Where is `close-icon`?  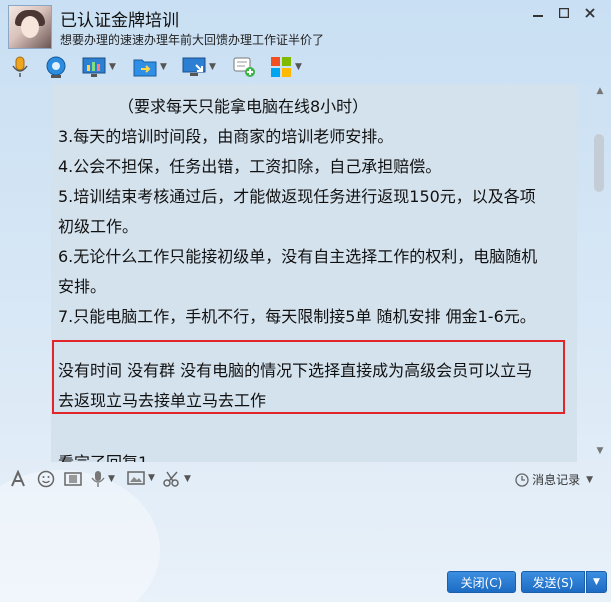 close-icon is located at coordinates (590, 13).